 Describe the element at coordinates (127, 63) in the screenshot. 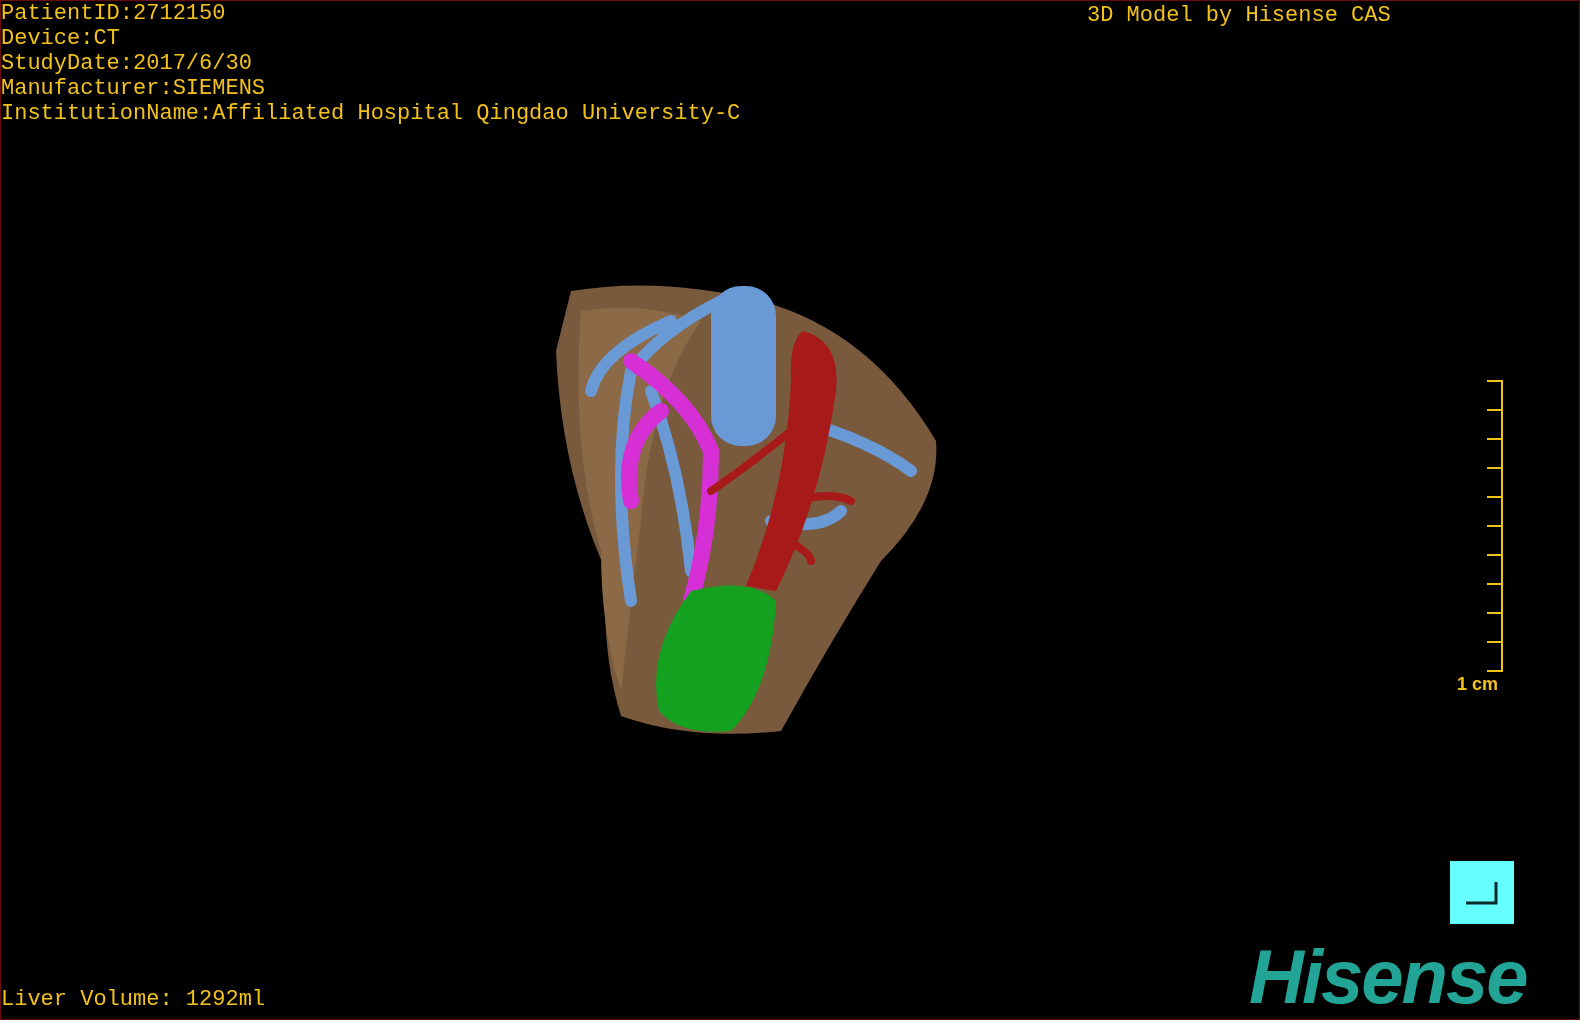

I see `study-info-text: StudyDate:2017/6/30` at that location.